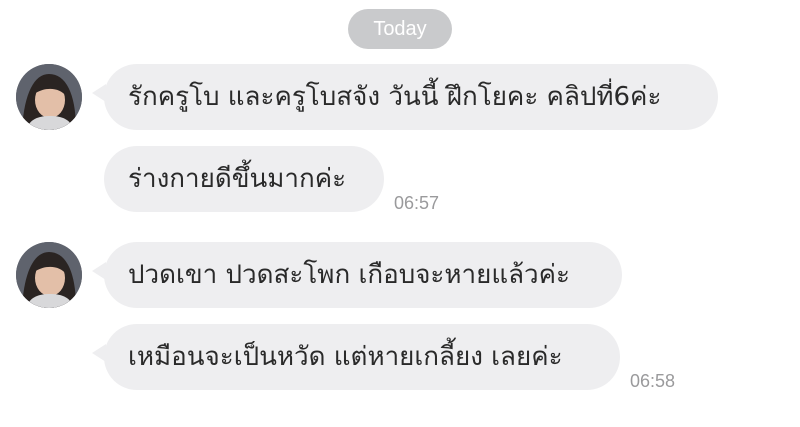 The width and height of the screenshot is (800, 427). I want to click on message-bubble: เหมือนจะเป็นหวัด แต่หายเกลี้ยง เลยค่ะ, so click(362, 357).